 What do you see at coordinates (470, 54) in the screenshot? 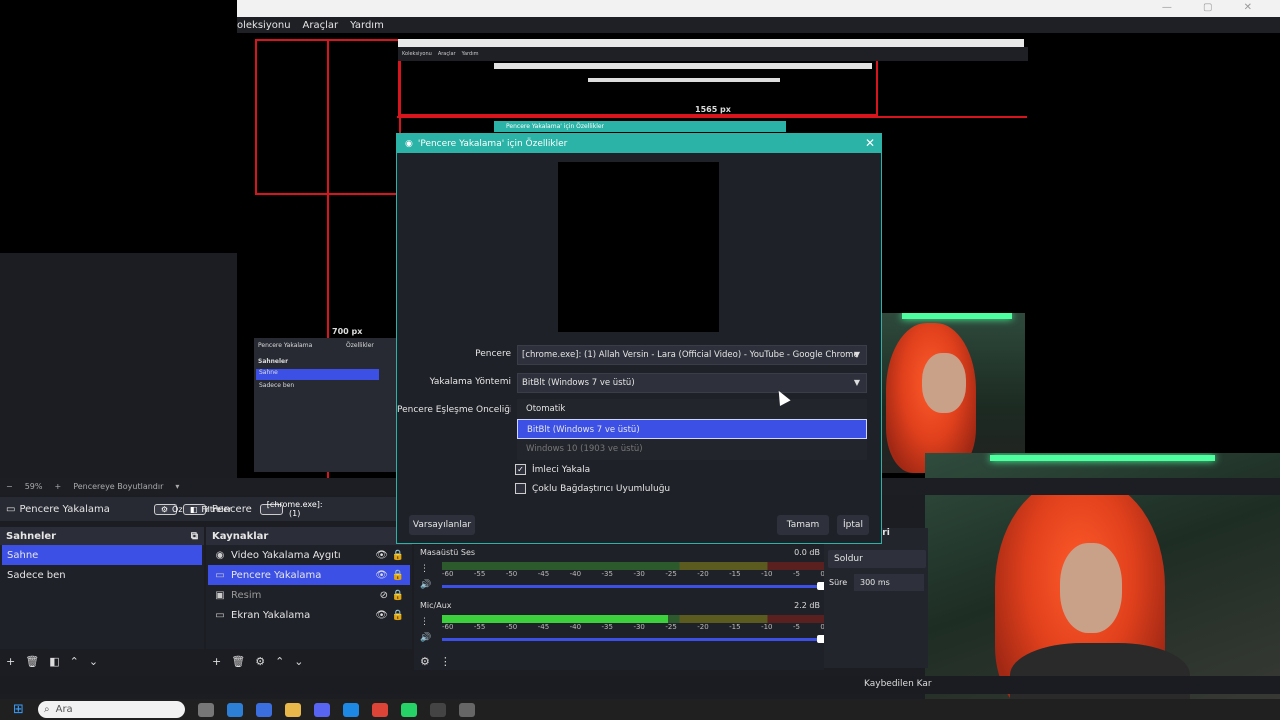
I see `nested-menu-item: Yardım` at bounding box center [470, 54].